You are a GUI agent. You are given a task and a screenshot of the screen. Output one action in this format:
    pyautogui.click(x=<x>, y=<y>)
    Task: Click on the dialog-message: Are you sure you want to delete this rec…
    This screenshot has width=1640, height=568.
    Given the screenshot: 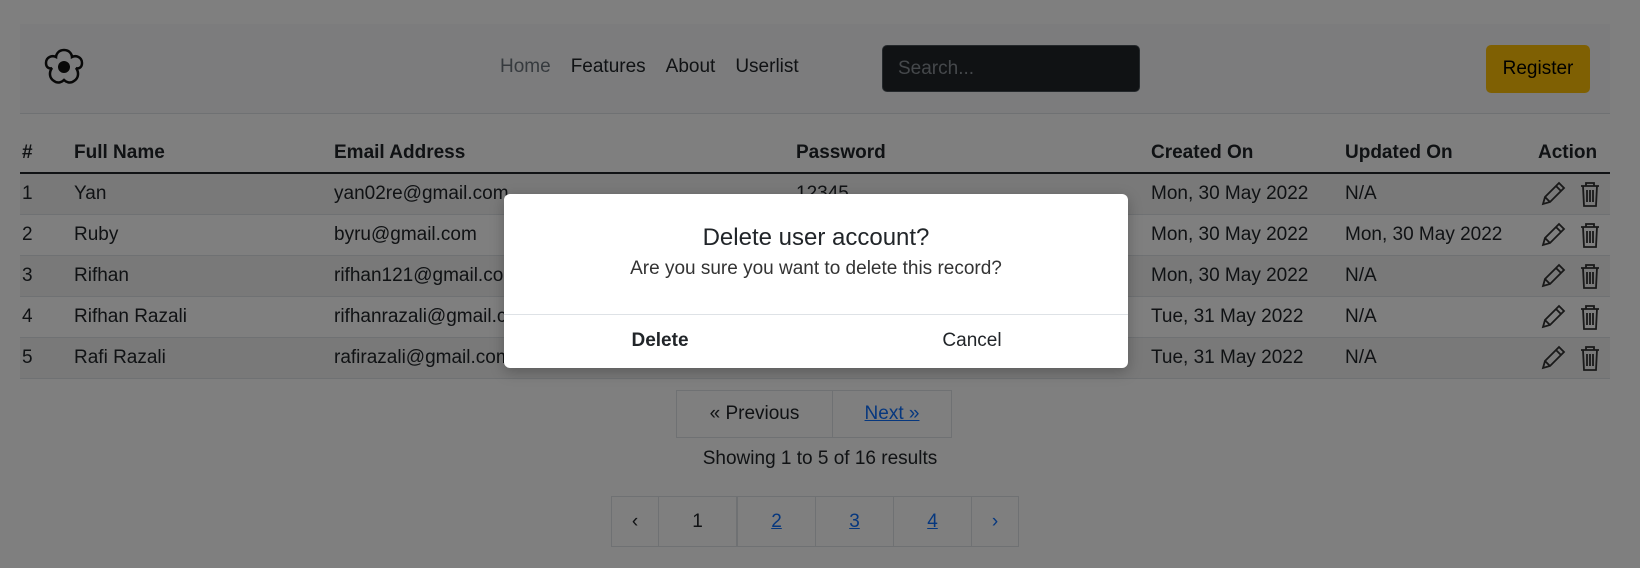 What is the action you would take?
    pyautogui.click(x=816, y=268)
    